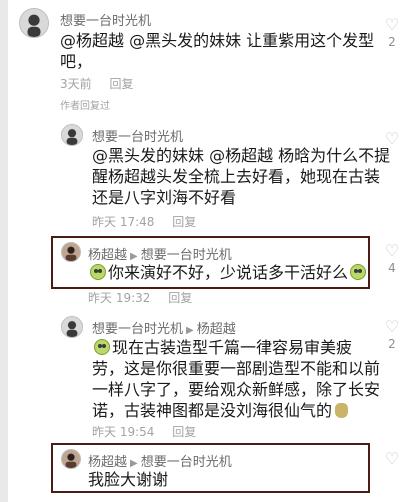 The height and width of the screenshot is (502, 414). I want to click on comment-text-line: @黑头发的妹妹 @杨超越 杨晗为什么不提, so click(241, 155).